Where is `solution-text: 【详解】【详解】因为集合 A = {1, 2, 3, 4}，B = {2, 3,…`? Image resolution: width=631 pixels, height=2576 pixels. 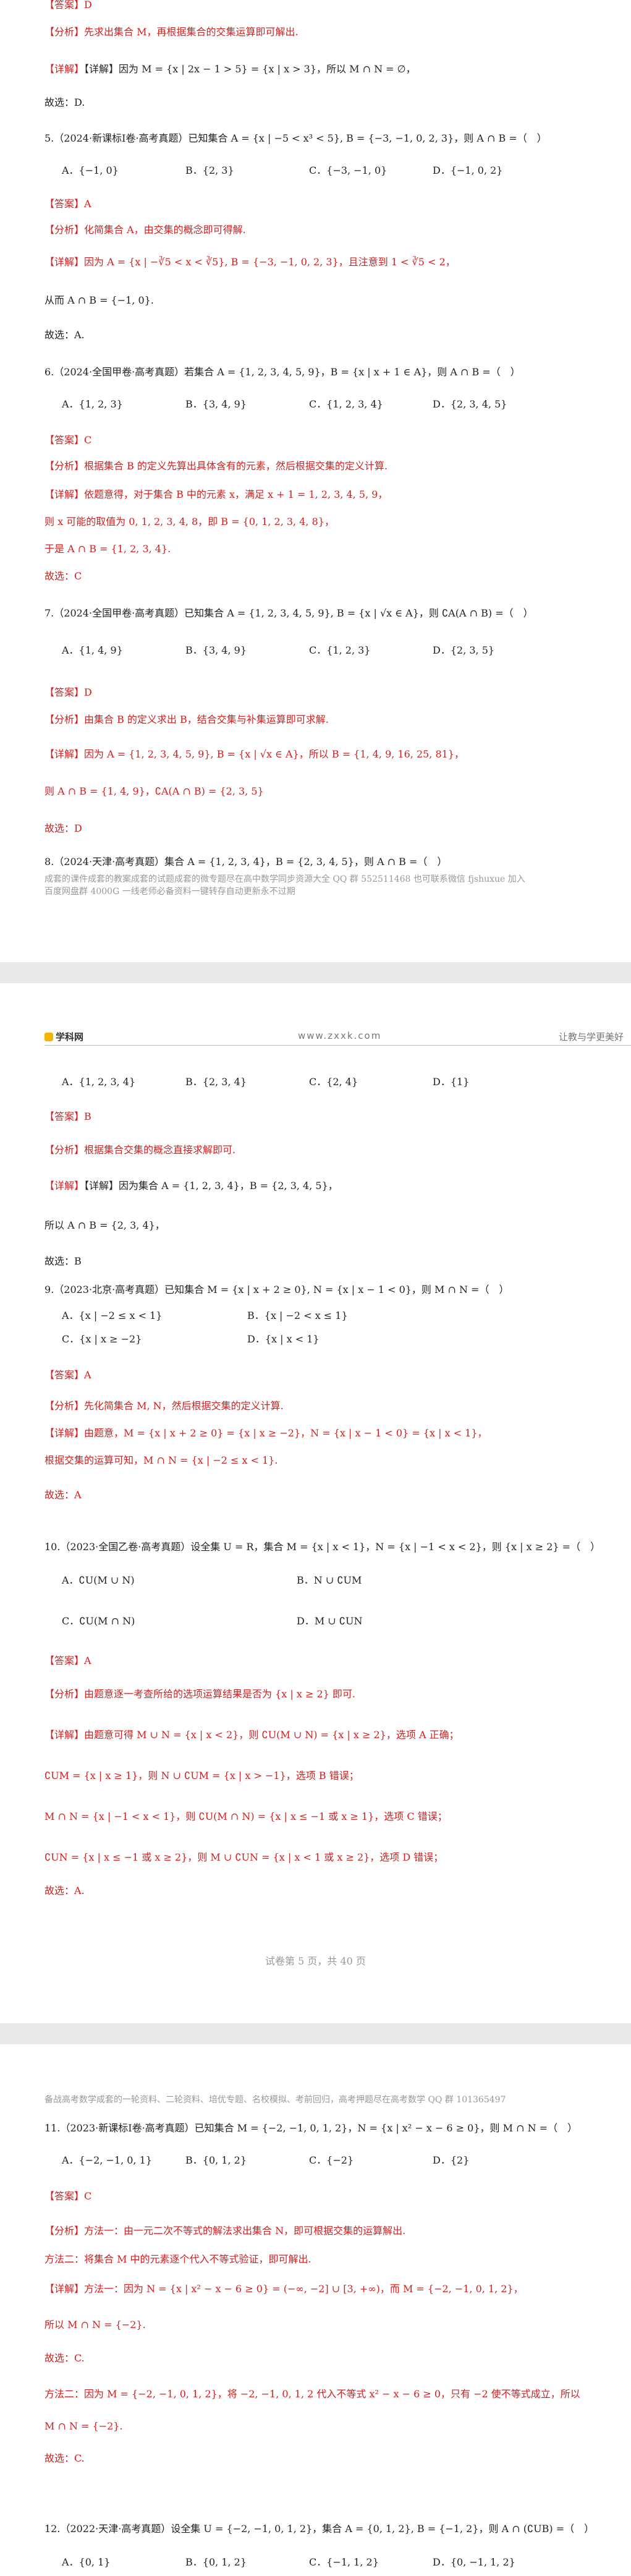
solution-text: 【详解】【详解】因为集合 A = {1, 2, 3, 4}，B = {2, 3,… is located at coordinates (191, 1186).